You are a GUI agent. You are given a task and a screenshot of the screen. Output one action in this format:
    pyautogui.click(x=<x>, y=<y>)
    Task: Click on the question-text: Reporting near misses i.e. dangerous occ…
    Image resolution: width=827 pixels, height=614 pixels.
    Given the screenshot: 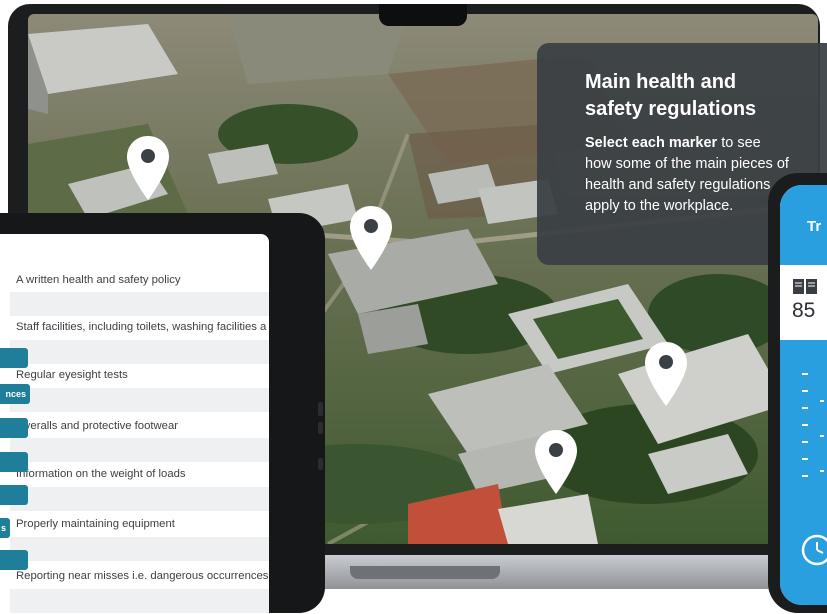 What is the action you would take?
    pyautogui.click(x=142, y=576)
    